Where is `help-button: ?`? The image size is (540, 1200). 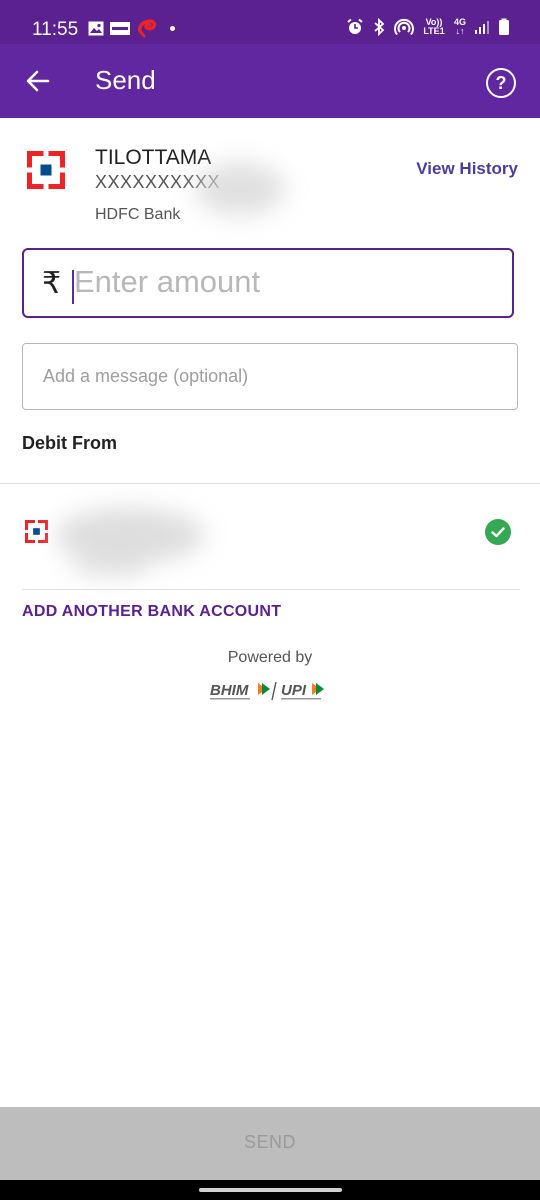
help-button: ? is located at coordinates (501, 83).